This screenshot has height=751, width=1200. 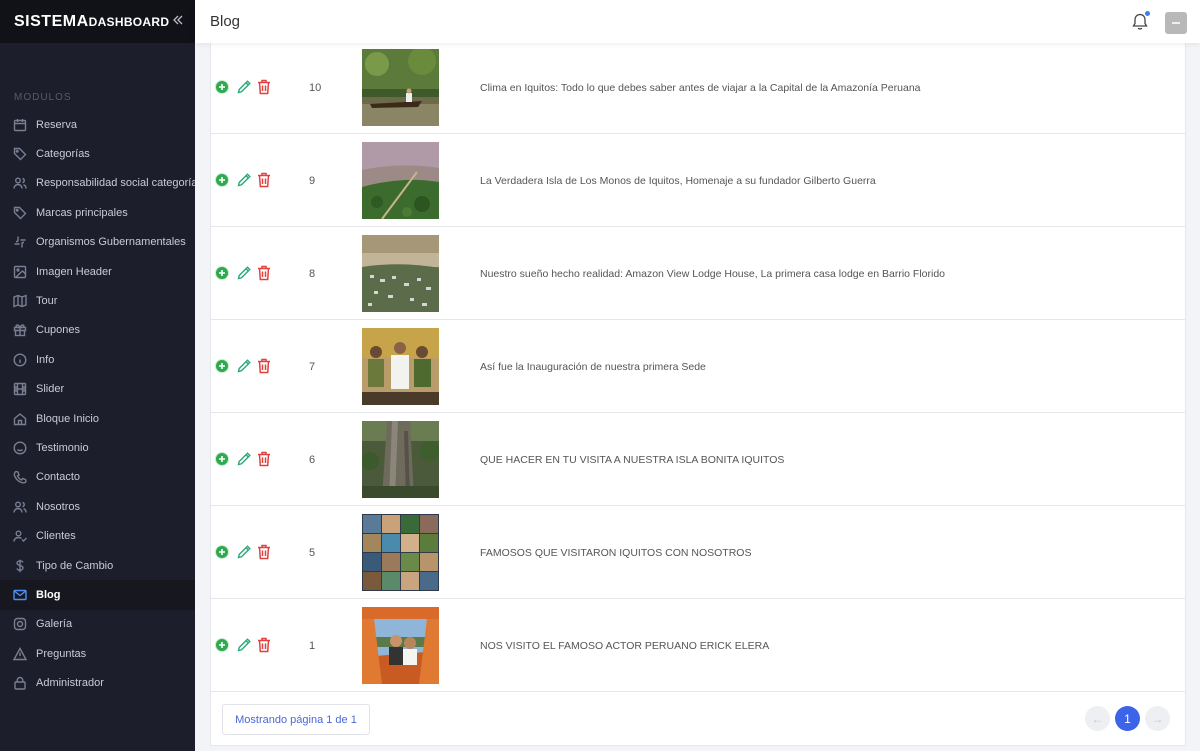 What do you see at coordinates (58, 330) in the screenshot?
I see `sidebar-item-label: Cupones` at bounding box center [58, 330].